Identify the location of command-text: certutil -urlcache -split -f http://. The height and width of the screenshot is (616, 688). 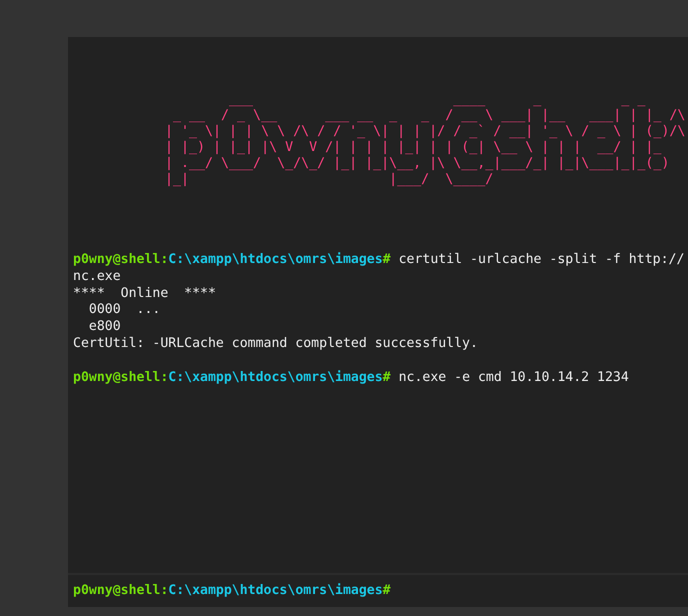
(541, 259).